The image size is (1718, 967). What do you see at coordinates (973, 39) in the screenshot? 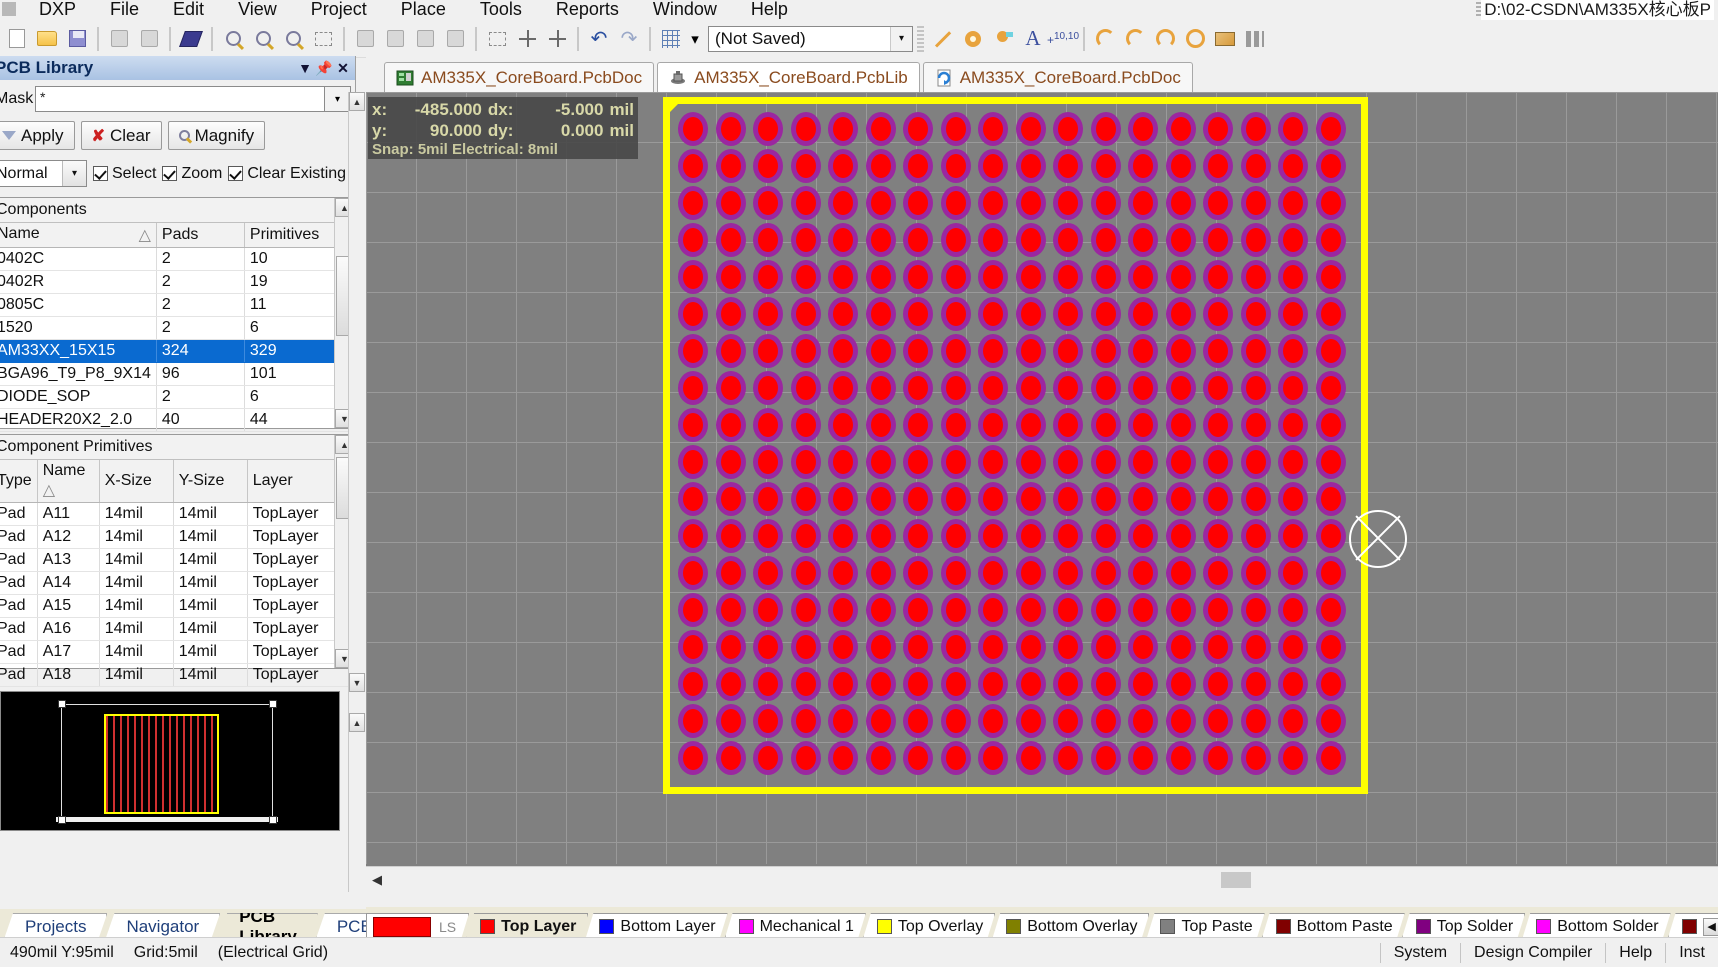
I see `pad-icon` at bounding box center [973, 39].